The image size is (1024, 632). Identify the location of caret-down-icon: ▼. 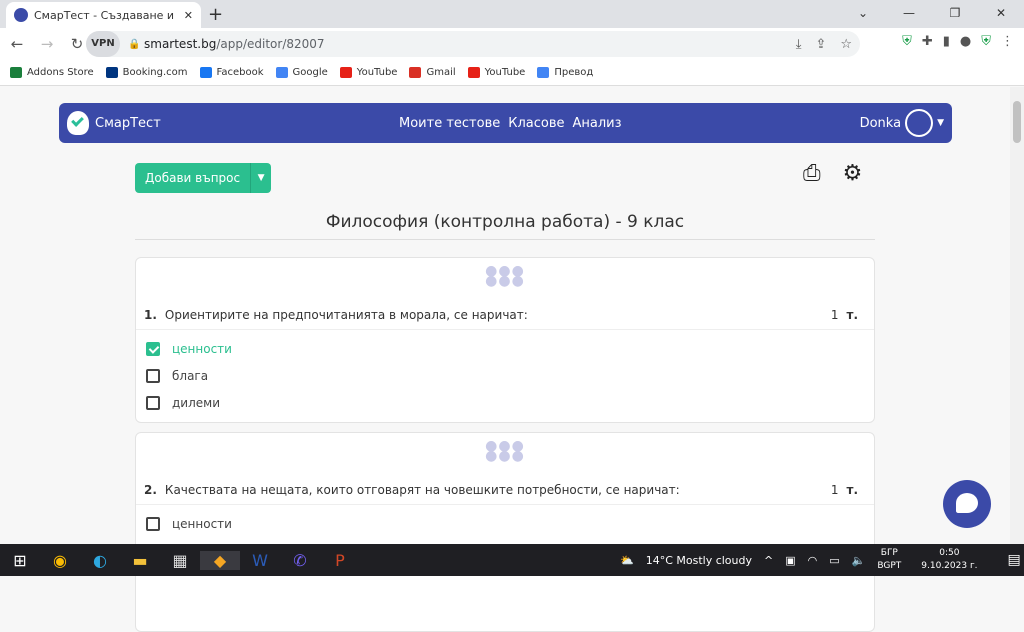
(940, 123).